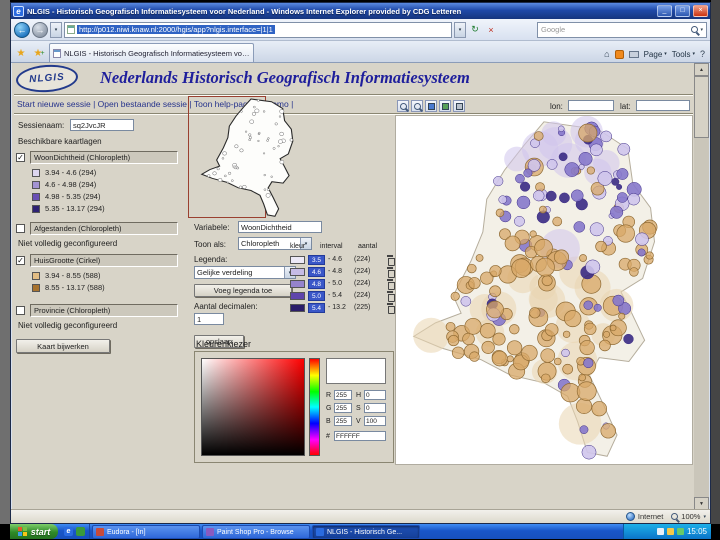 Image resolution: width=720 pixels, height=540 pixels. I want to click on legend-row-bound: 4.8, so click(316, 284).